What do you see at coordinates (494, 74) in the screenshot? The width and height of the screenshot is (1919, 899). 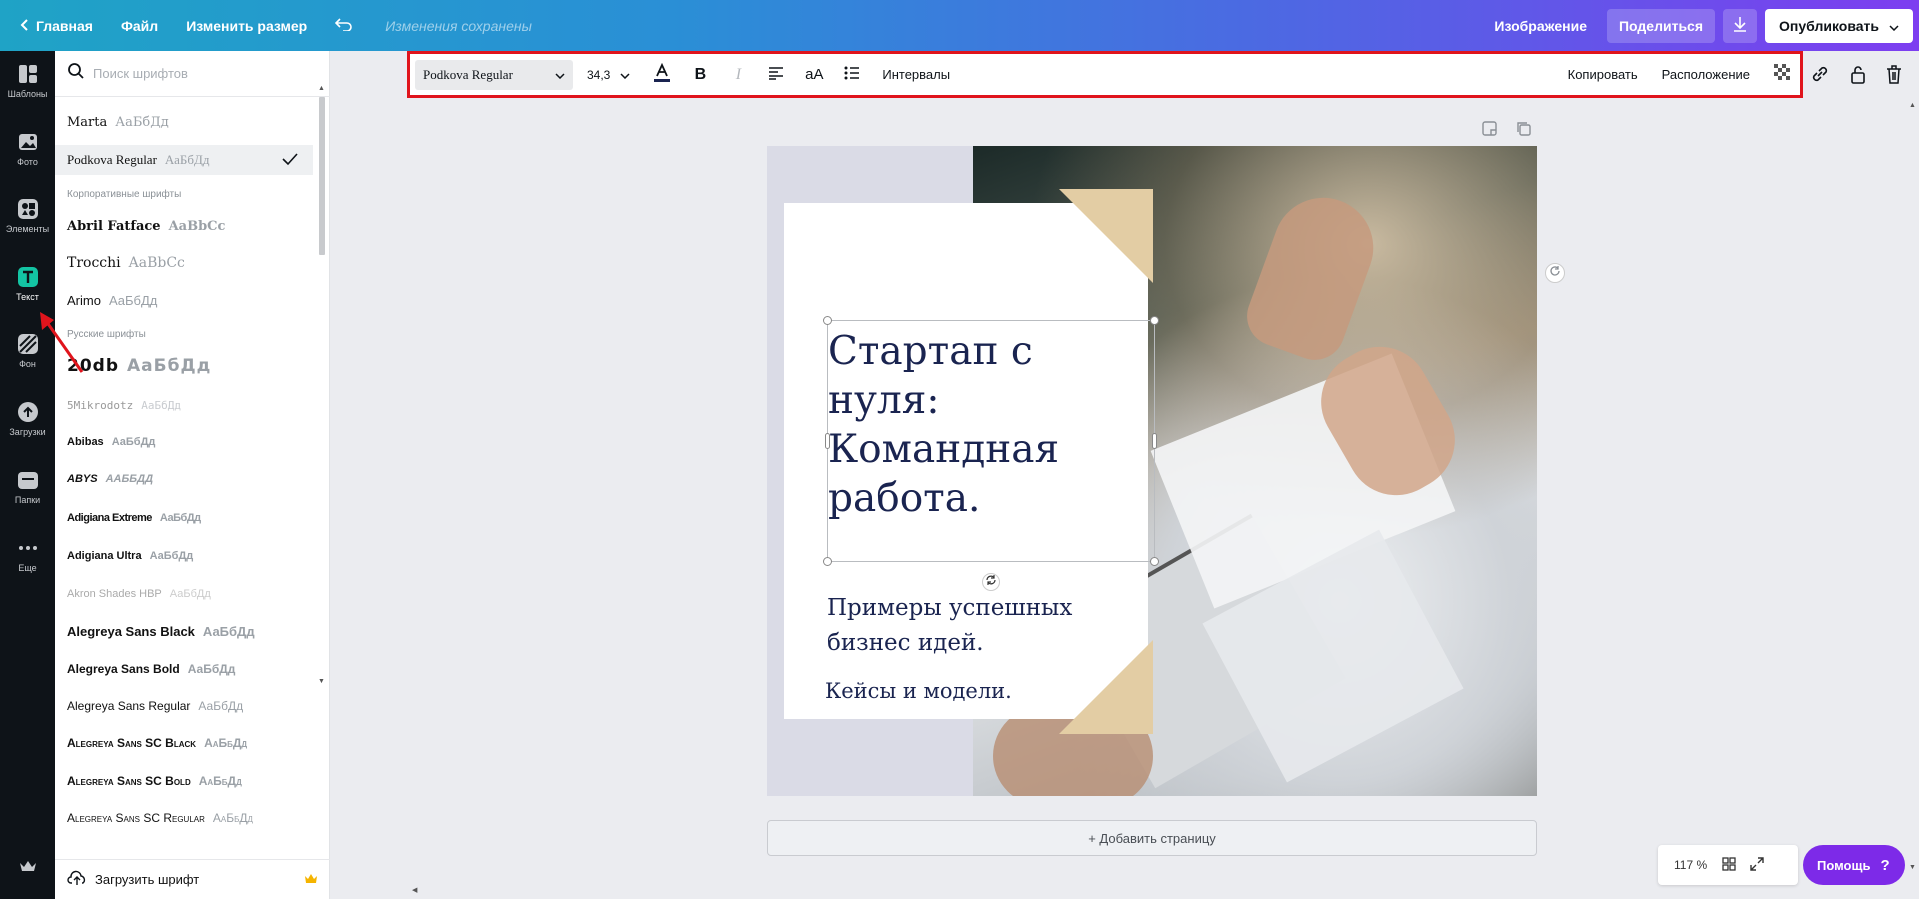 I see `font-family-select: Podkova Regular` at bounding box center [494, 74].